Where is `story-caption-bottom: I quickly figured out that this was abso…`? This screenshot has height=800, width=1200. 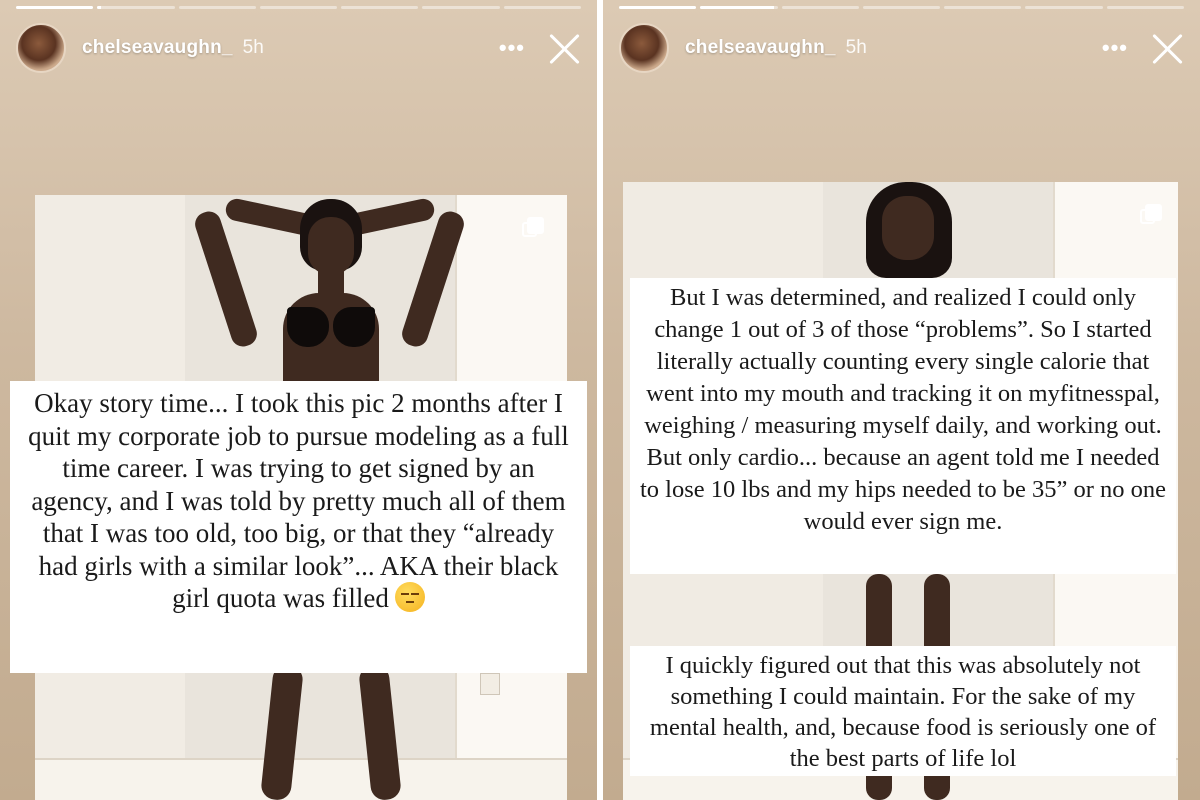
story-caption-bottom: I quickly figured out that this was abso… is located at coordinates (903, 711).